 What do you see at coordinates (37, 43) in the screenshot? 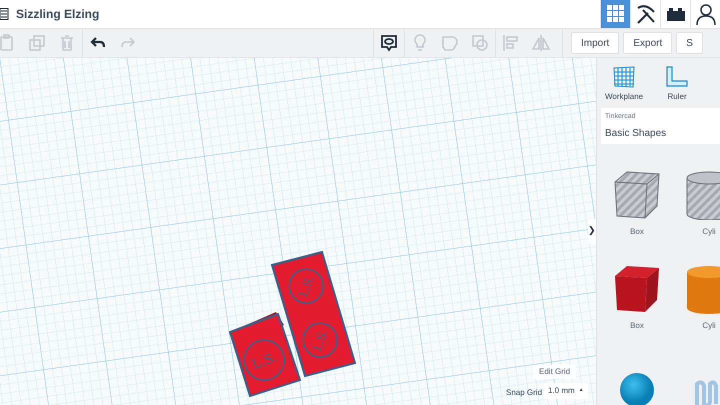
I see `duplicate-icon` at bounding box center [37, 43].